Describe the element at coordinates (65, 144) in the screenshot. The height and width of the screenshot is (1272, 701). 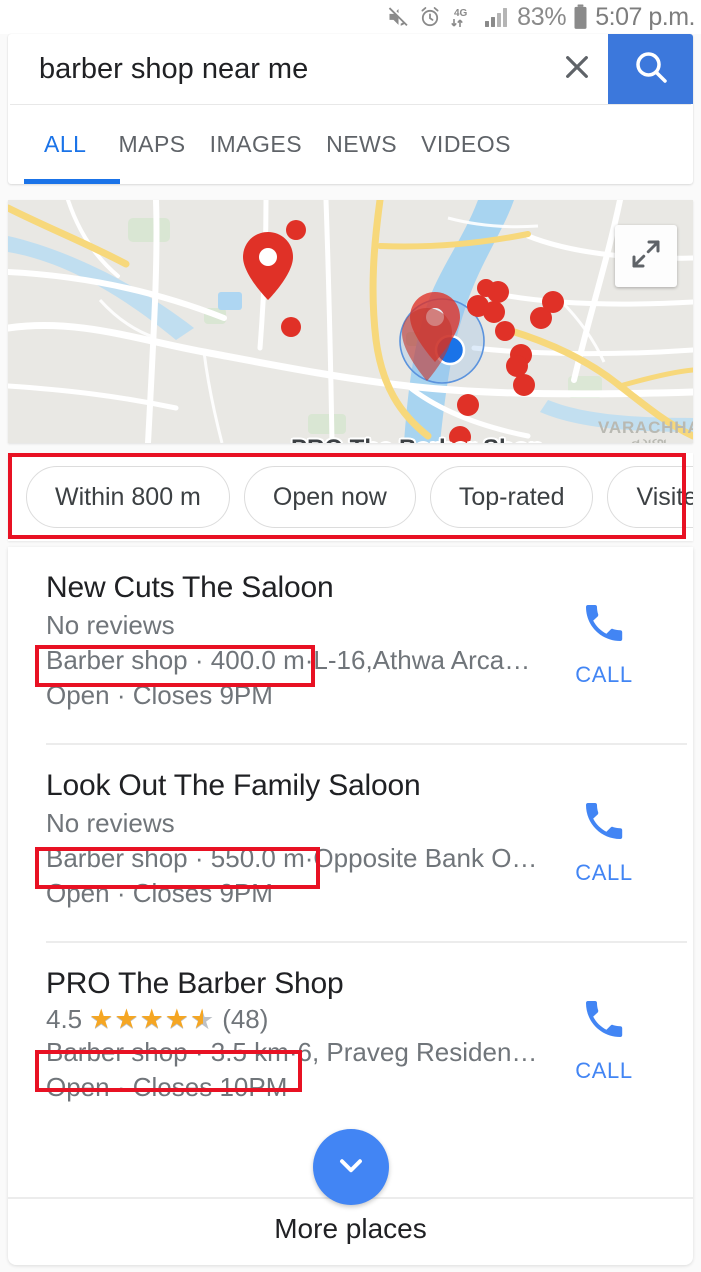
I see `tab-all: ALL` at that location.